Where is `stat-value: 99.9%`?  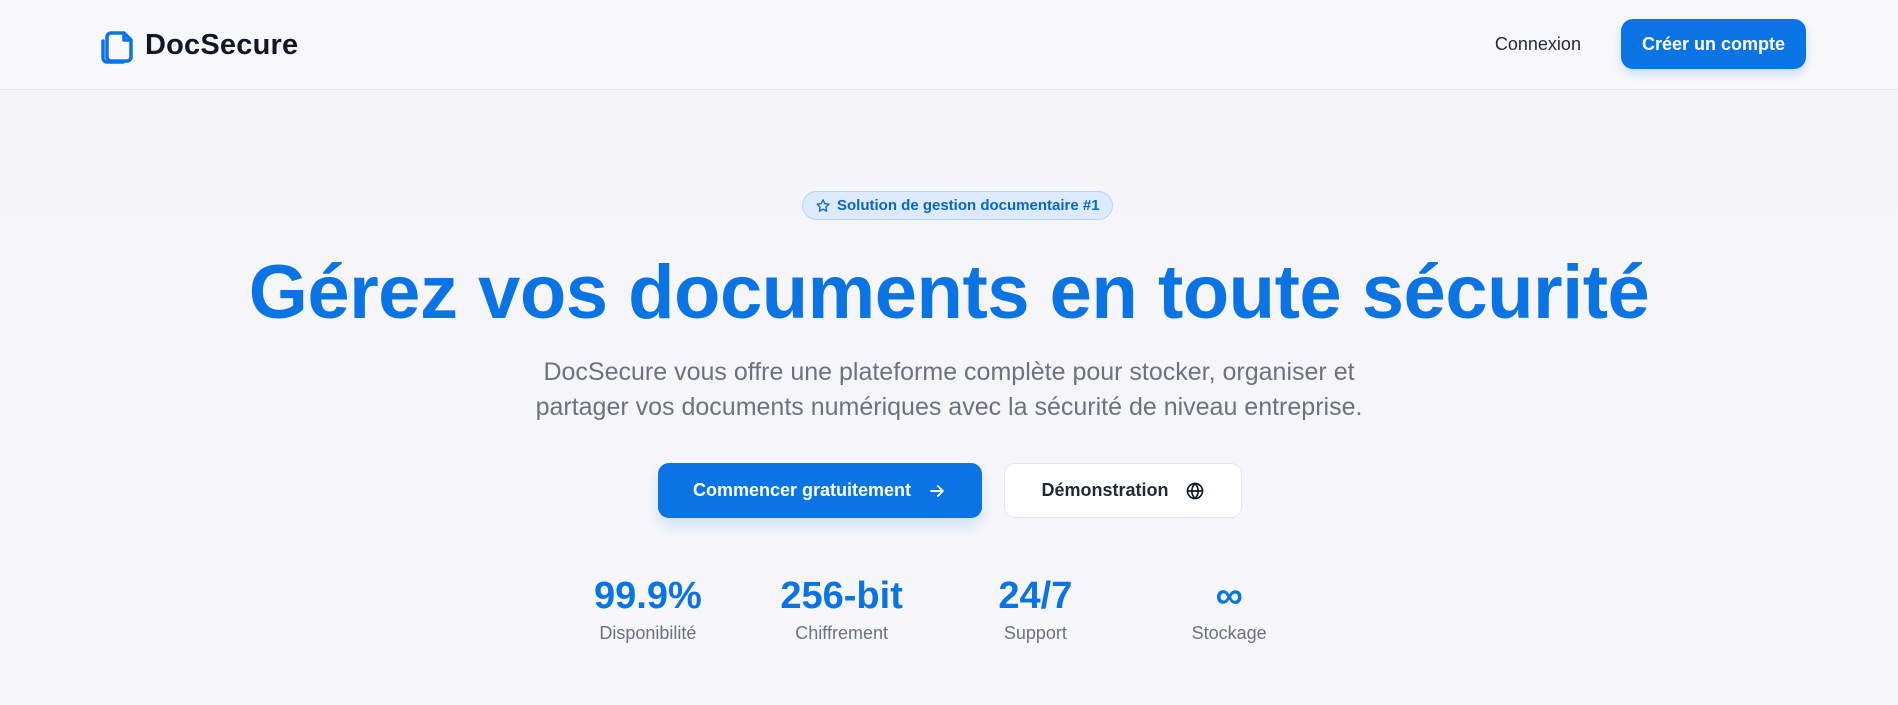
stat-value: 99.9% is located at coordinates (648, 596).